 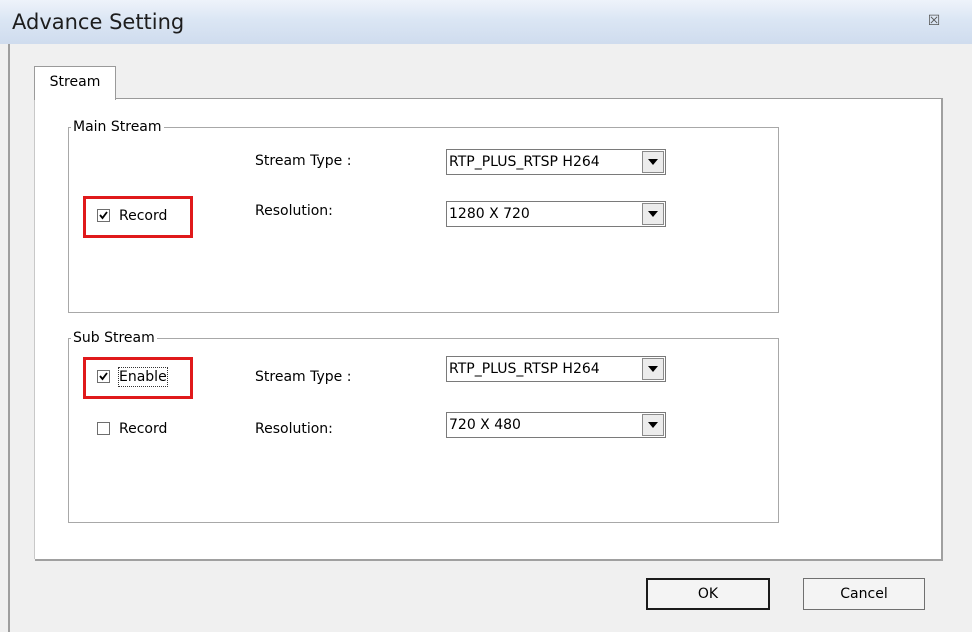 I want to click on title-bar: Advance Setting ☒, so click(x=486, y=22).